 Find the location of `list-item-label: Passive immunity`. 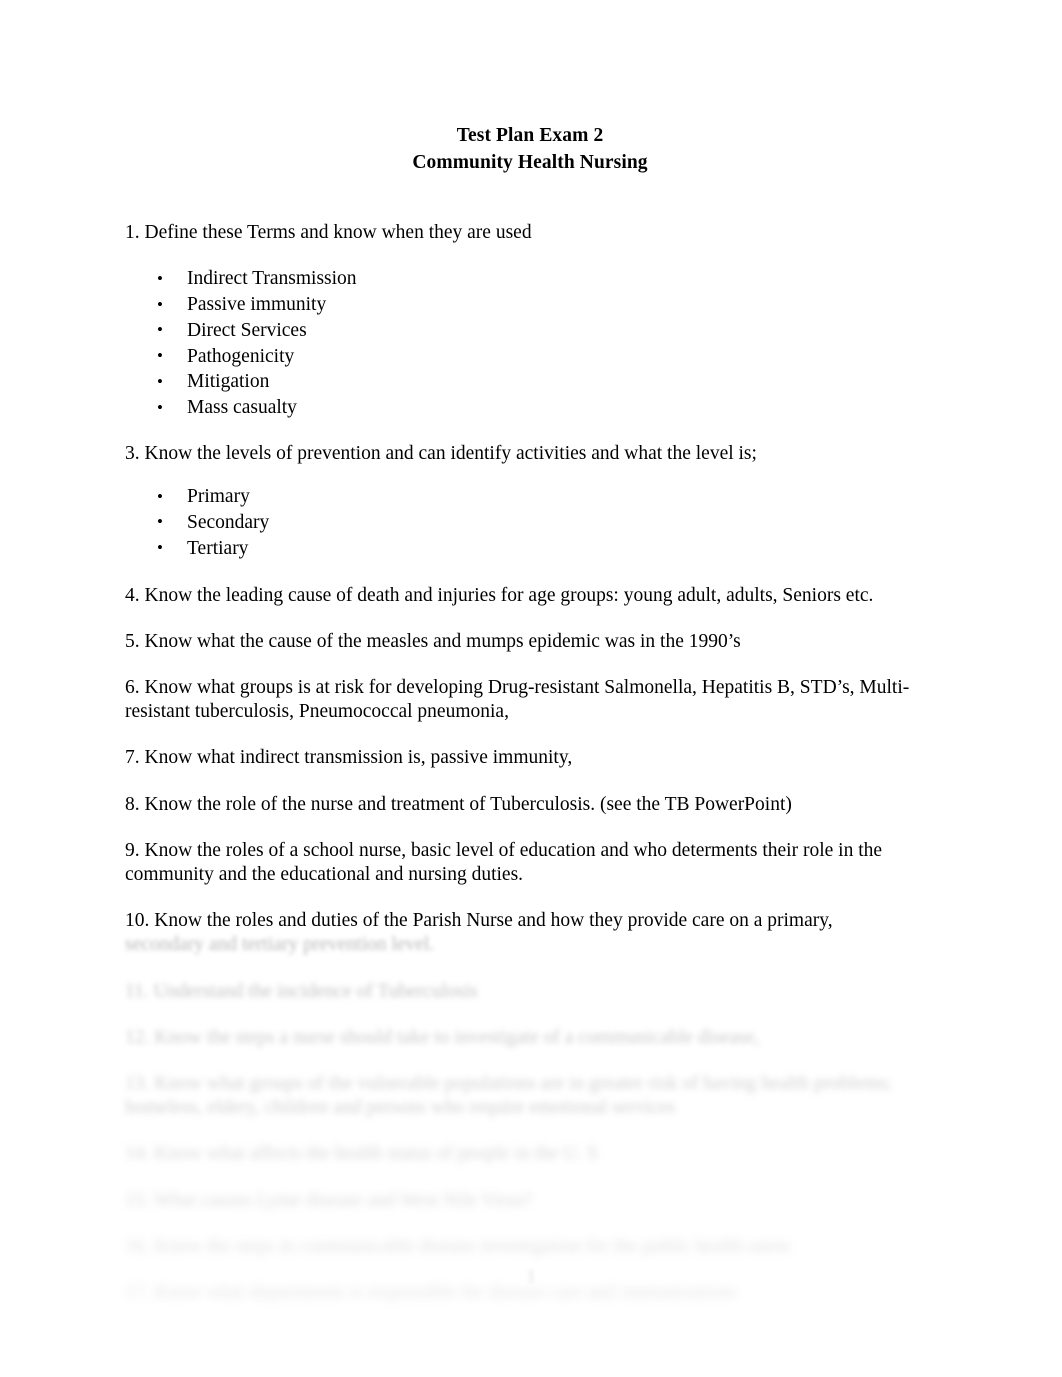

list-item-label: Passive immunity is located at coordinates (257, 304).